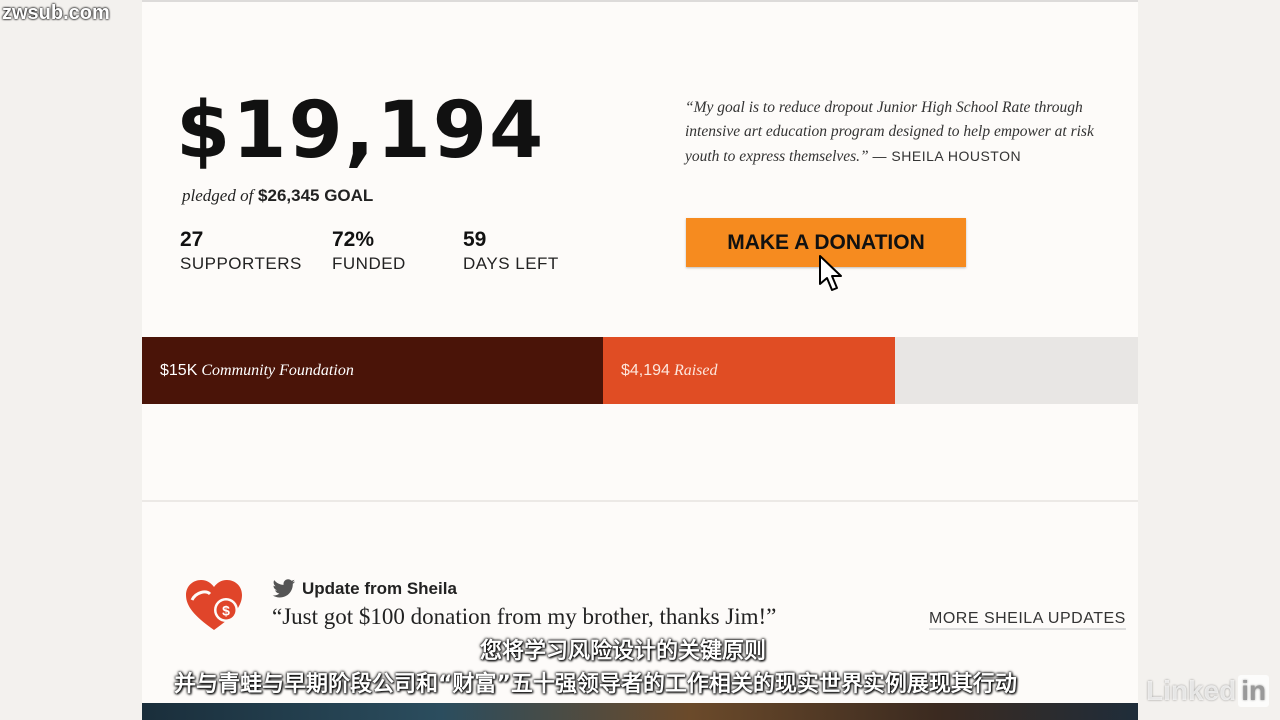 The width and height of the screenshot is (1280, 720). I want to click on stat-label: DAYS LEFT, so click(511, 263).